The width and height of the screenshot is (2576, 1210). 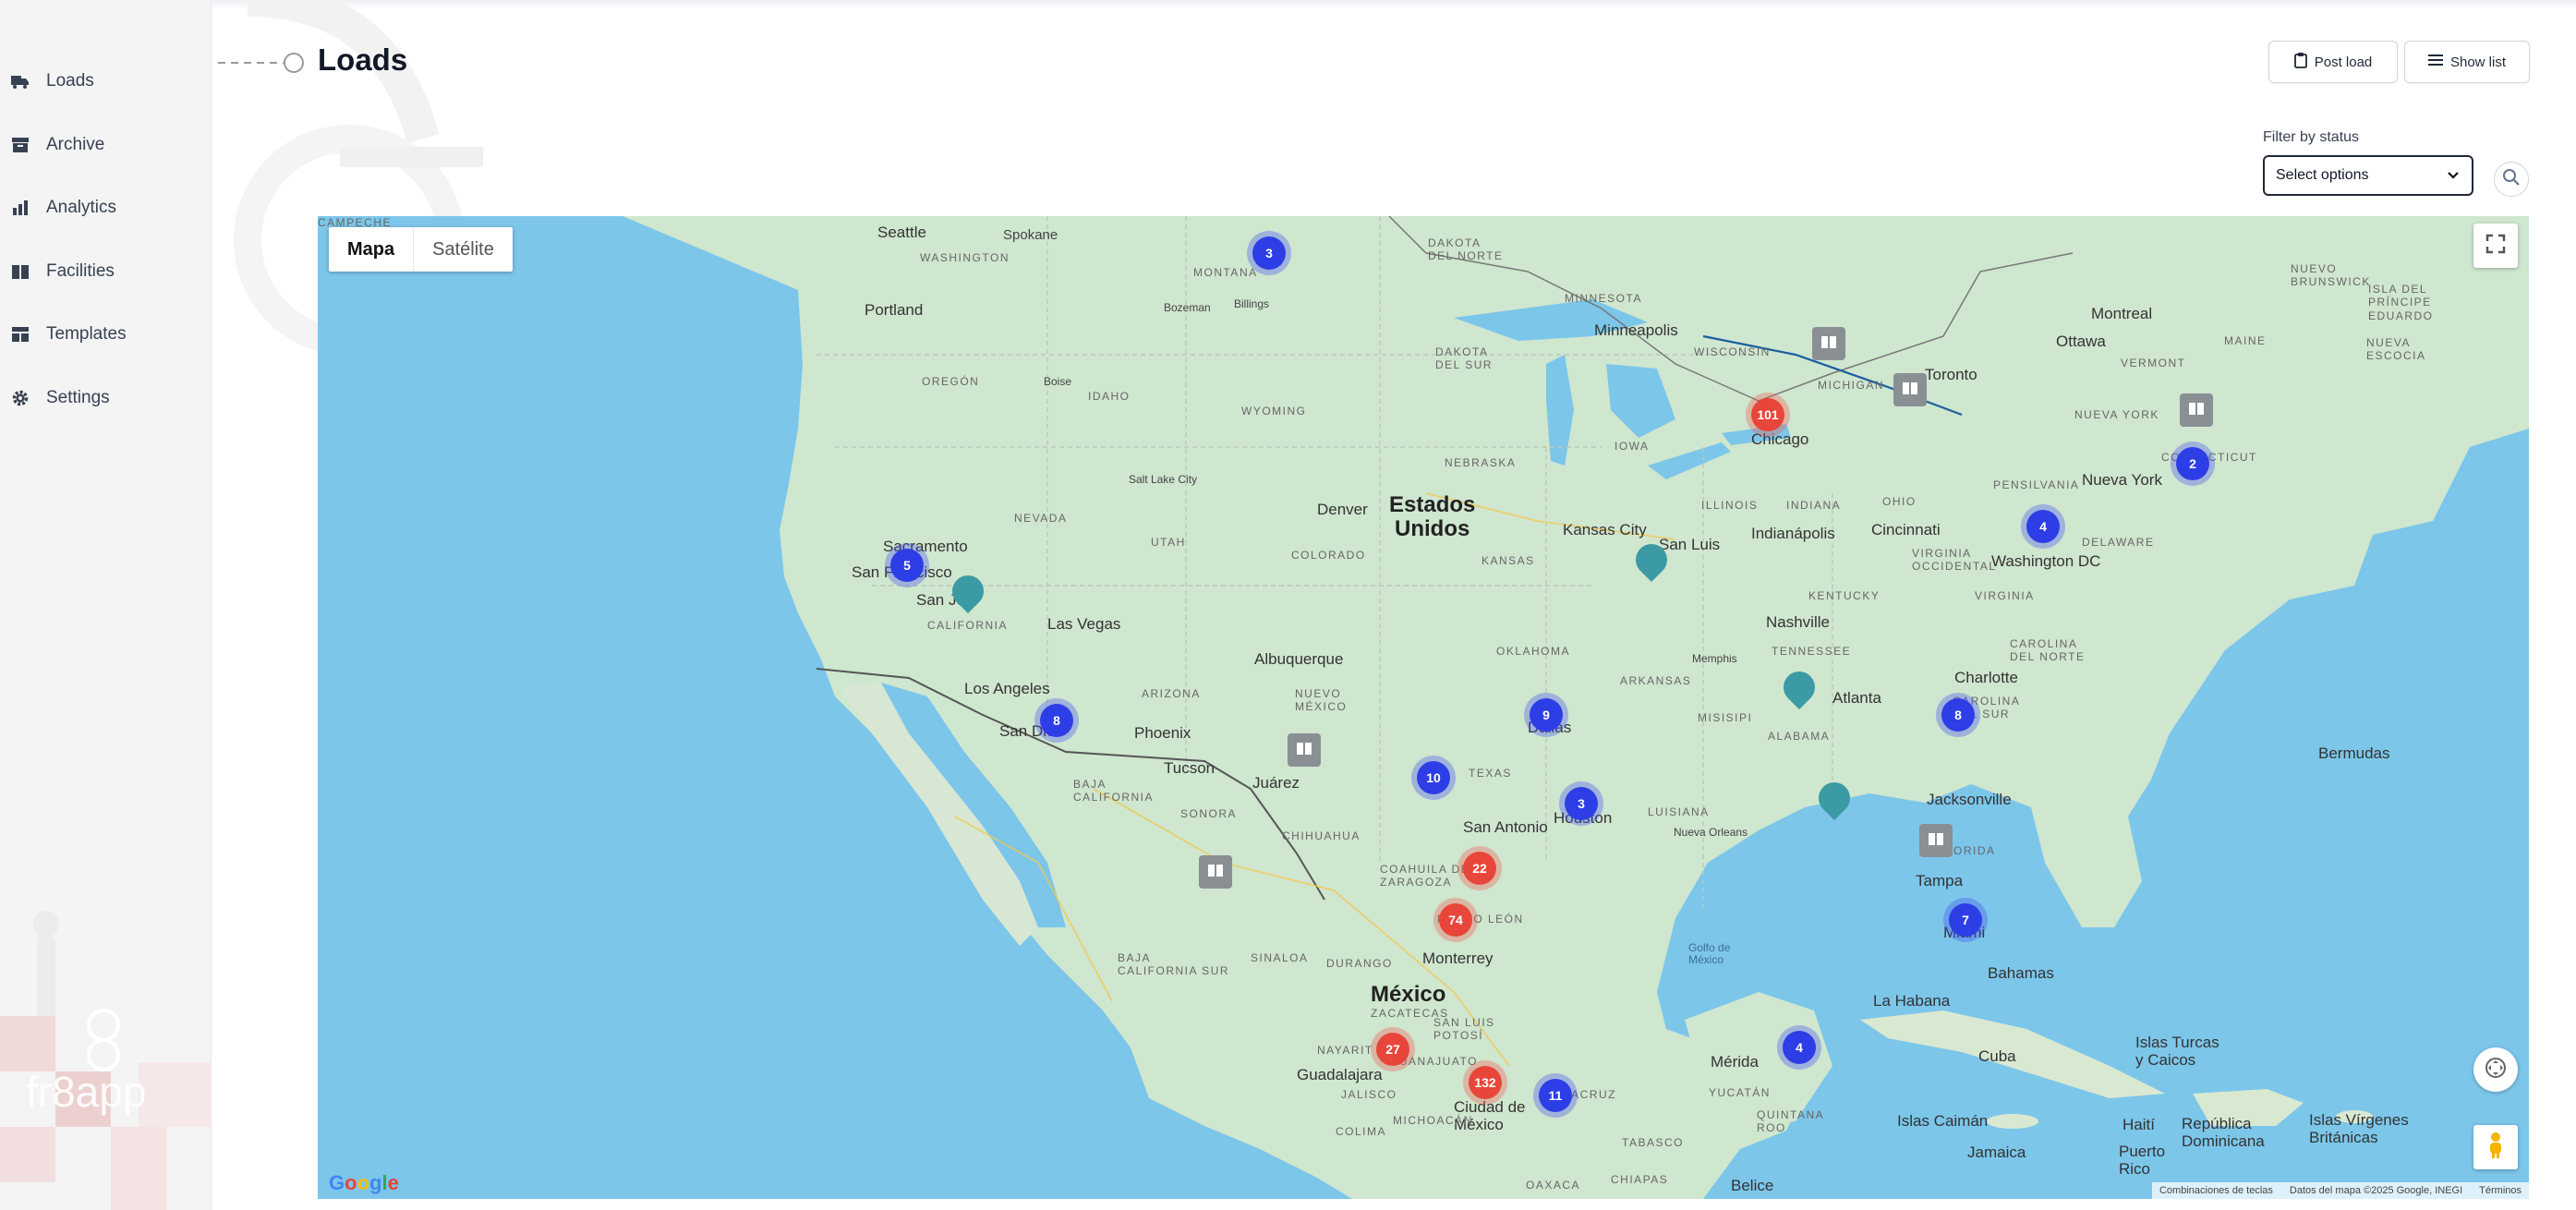 I want to click on truck-icon, so click(x=20, y=81).